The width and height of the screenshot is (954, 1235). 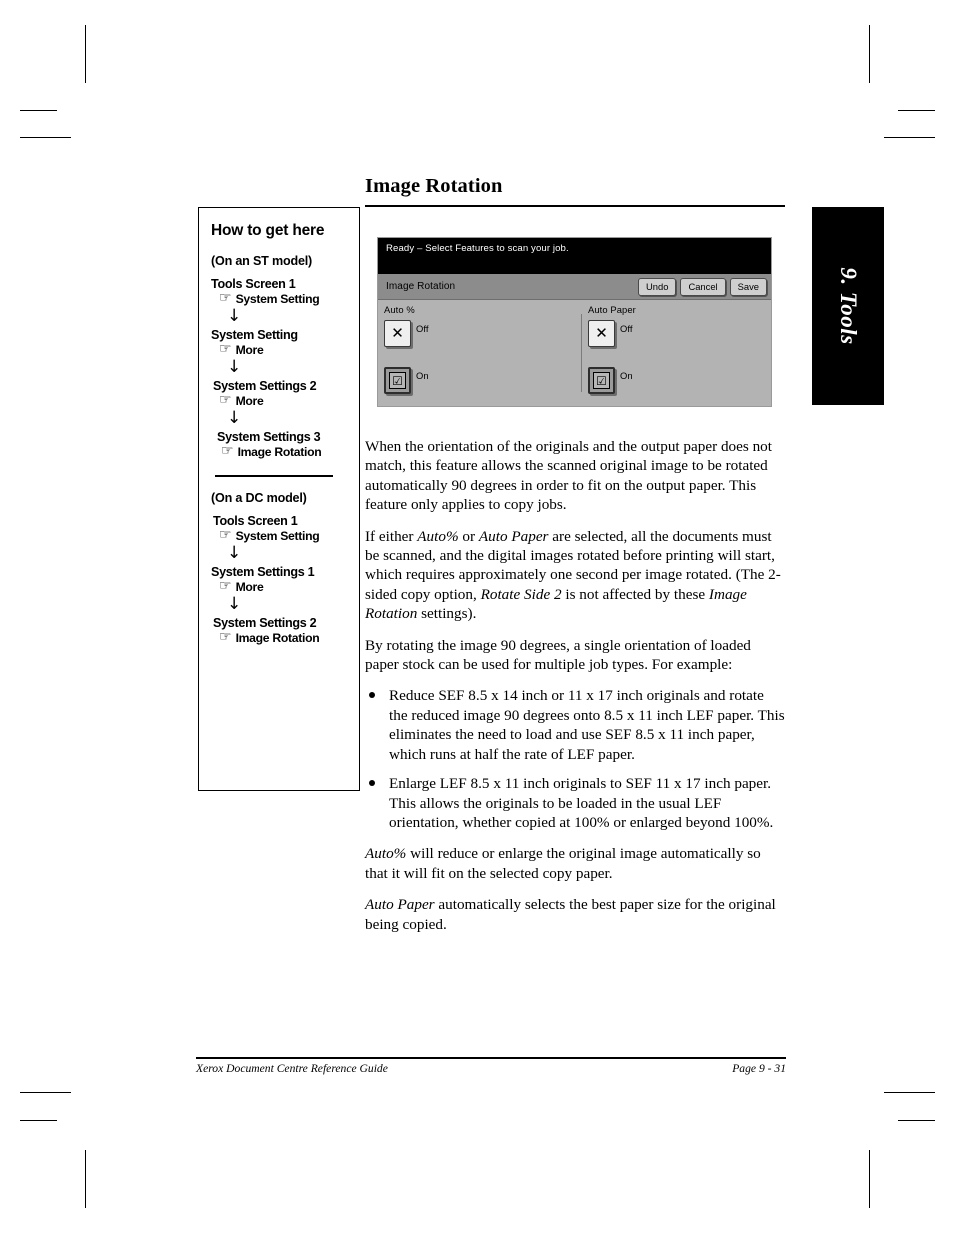 I want to click on auto-percent-off-label: Off, so click(x=422, y=328).